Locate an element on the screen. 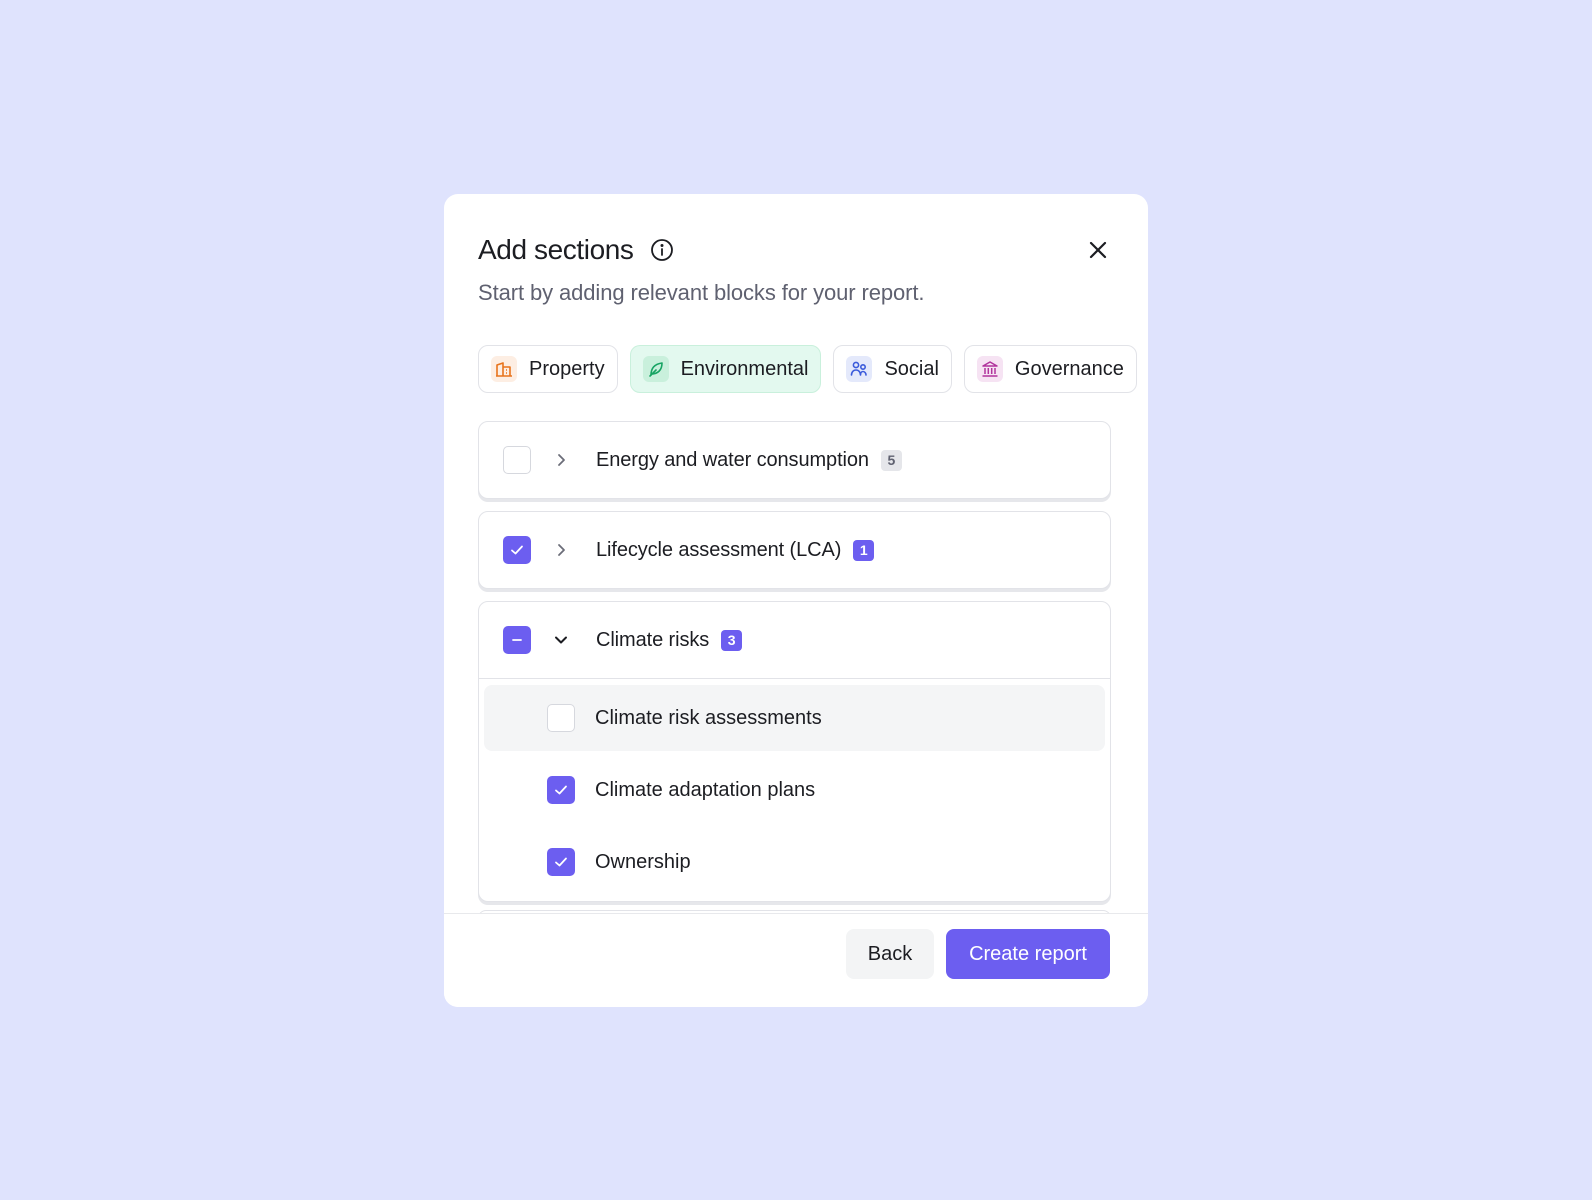  tab-environmental: Environmental is located at coordinates (725, 369).